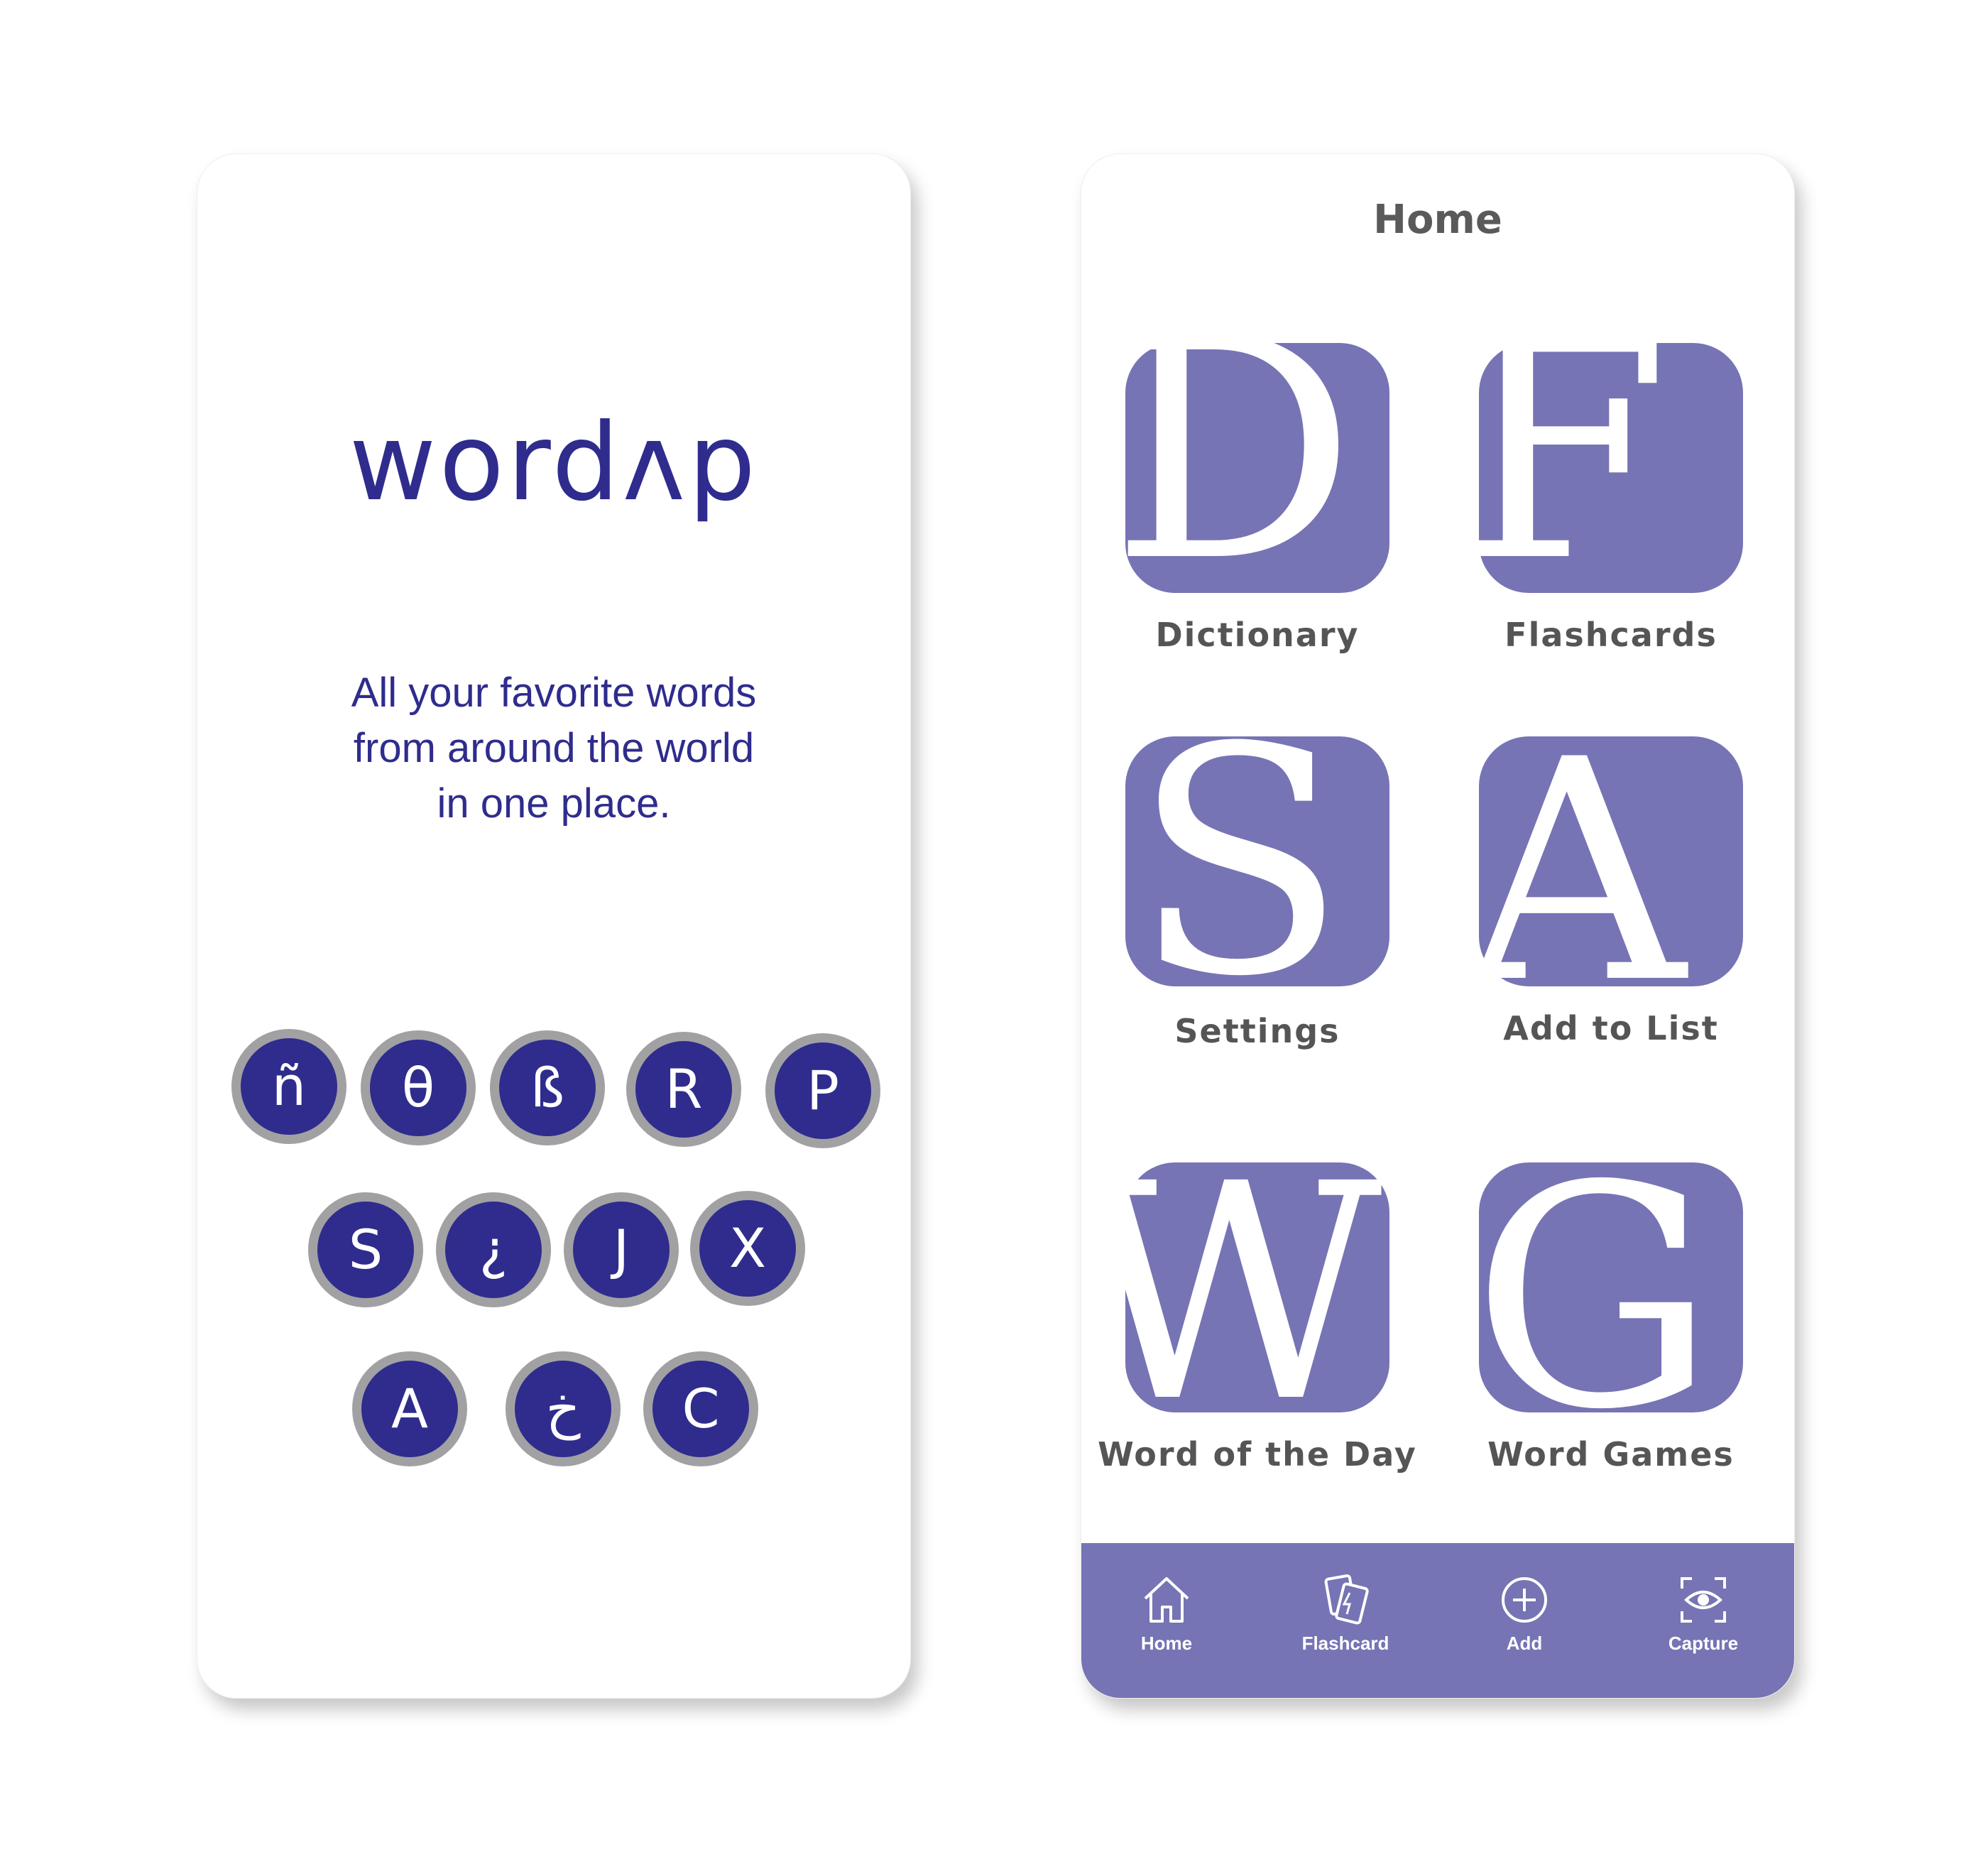  I want to click on add-to-list-tile: A, so click(1611, 861).